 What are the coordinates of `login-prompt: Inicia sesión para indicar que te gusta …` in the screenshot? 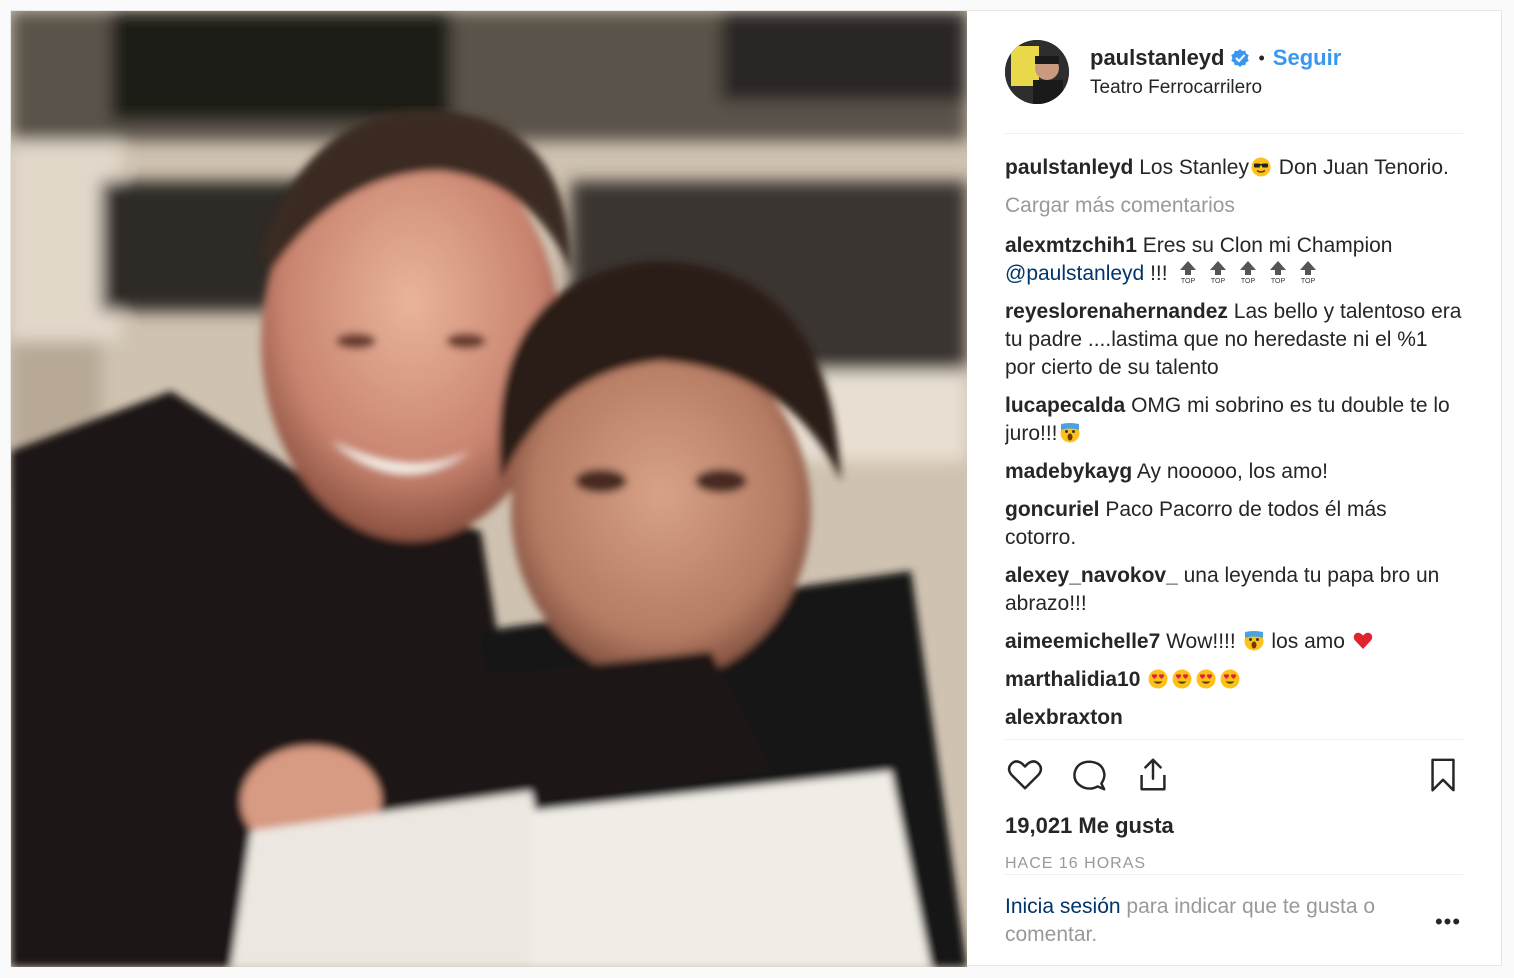 It's located at (1234, 911).